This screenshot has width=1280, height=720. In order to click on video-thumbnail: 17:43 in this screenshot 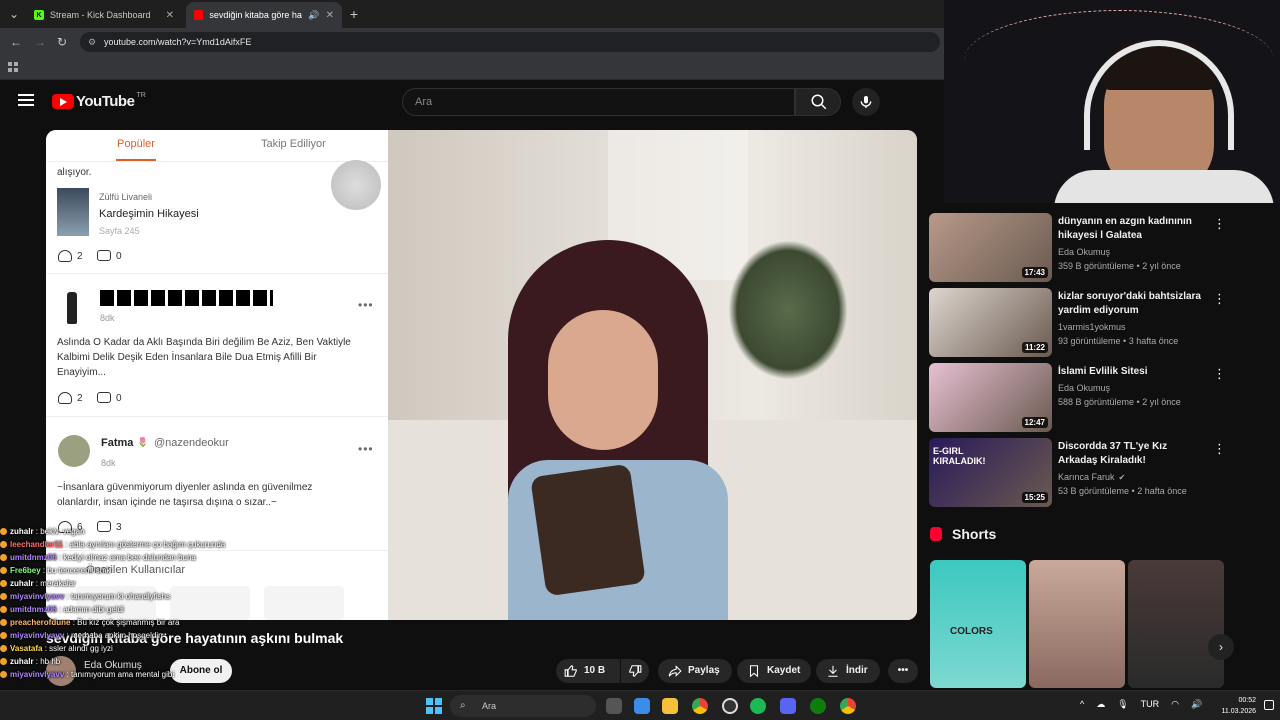, I will do `click(990, 247)`.